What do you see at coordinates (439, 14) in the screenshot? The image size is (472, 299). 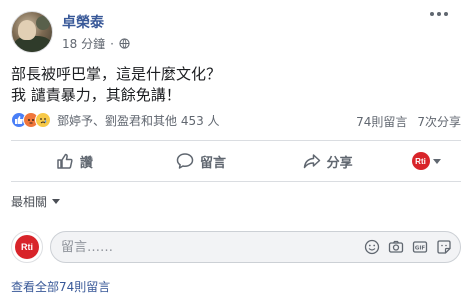 I see `more-options-icon` at bounding box center [439, 14].